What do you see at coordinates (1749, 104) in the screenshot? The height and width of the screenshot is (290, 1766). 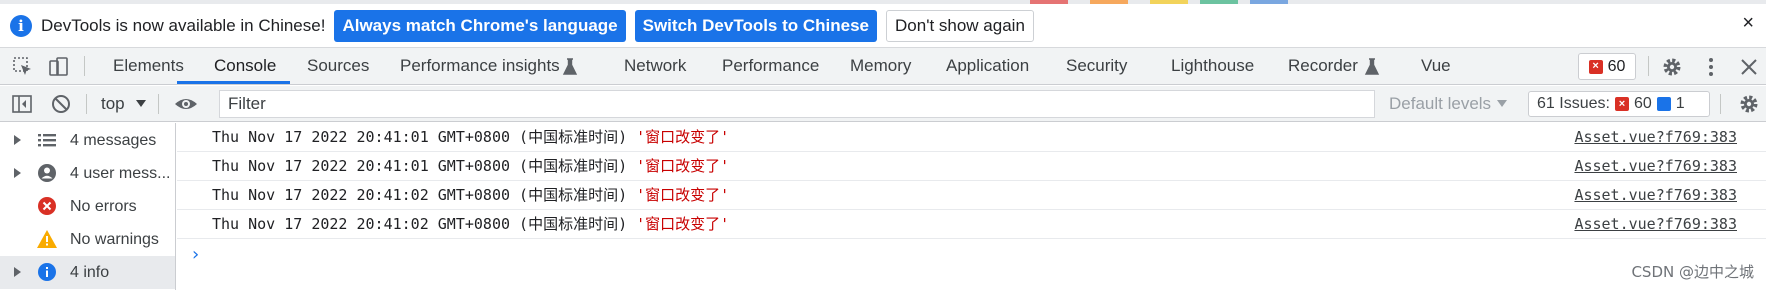 I see `console-settings-gear-icon` at bounding box center [1749, 104].